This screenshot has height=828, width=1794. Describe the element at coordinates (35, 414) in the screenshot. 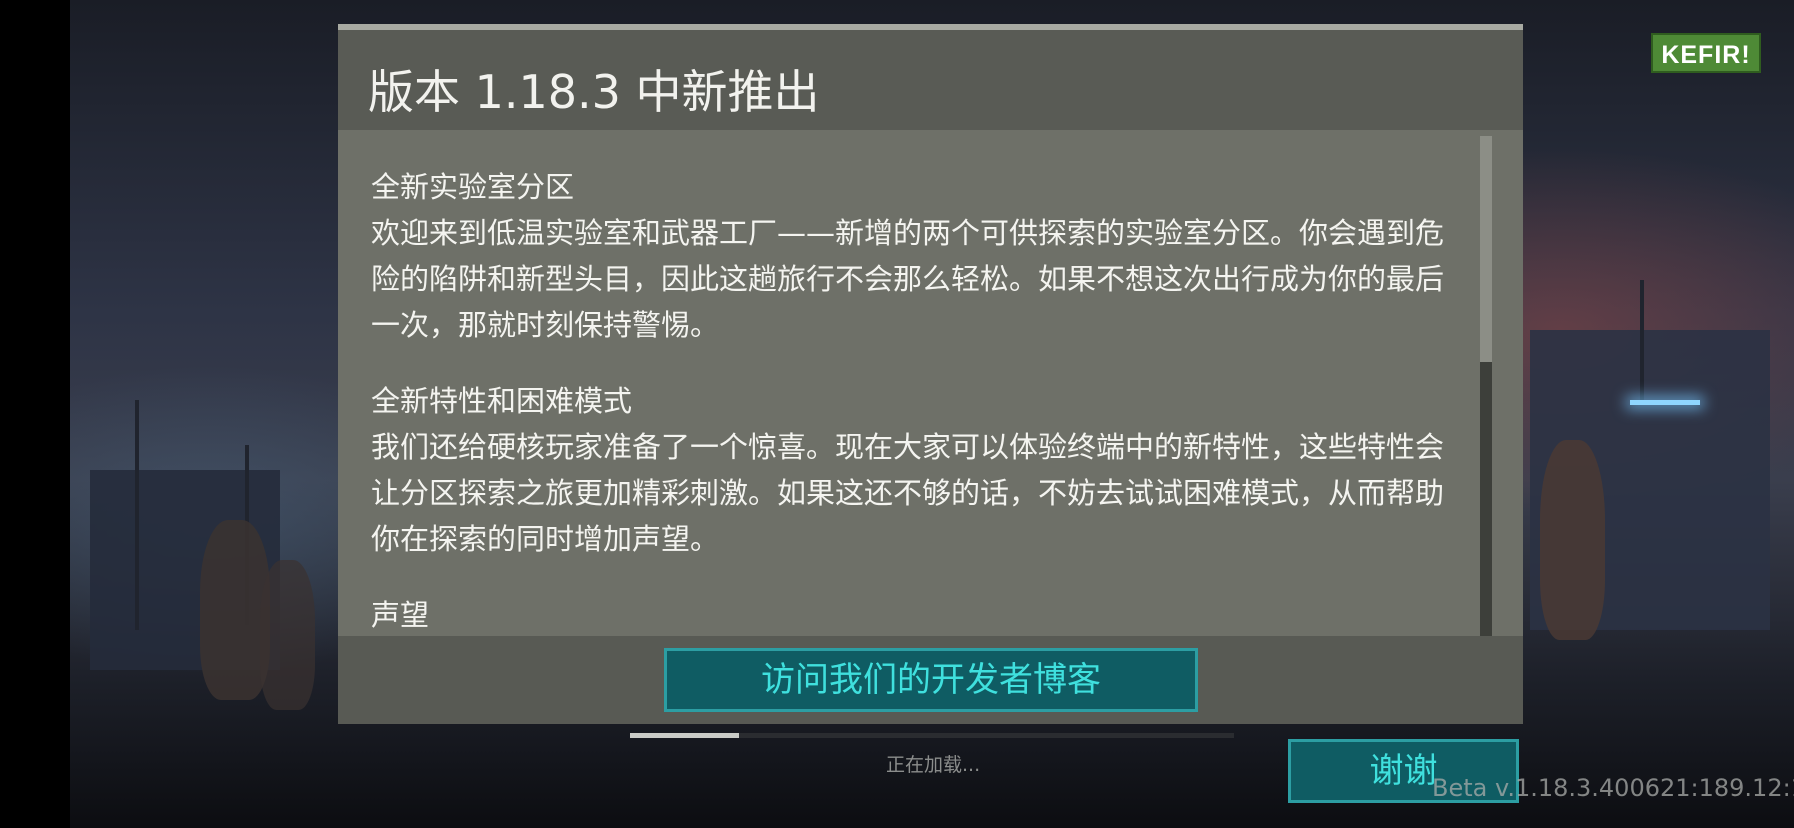

I see `letterbox-left` at that location.